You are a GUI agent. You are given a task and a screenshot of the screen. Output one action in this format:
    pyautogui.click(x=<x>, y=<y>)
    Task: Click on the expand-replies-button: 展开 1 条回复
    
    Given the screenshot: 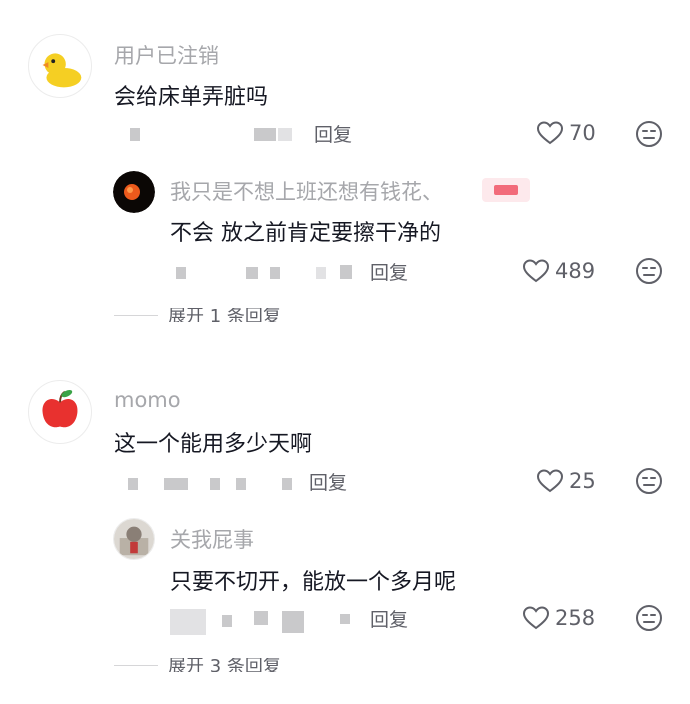 What is the action you would take?
    pyautogui.click(x=197, y=315)
    